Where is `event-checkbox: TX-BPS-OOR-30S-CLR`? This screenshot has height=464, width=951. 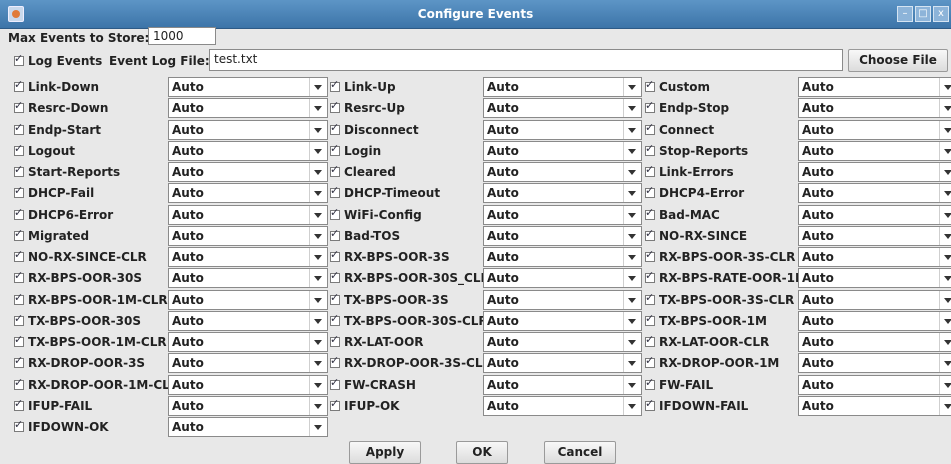
event-checkbox: TX-BPS-OOR-30S-CLR is located at coordinates (409, 320).